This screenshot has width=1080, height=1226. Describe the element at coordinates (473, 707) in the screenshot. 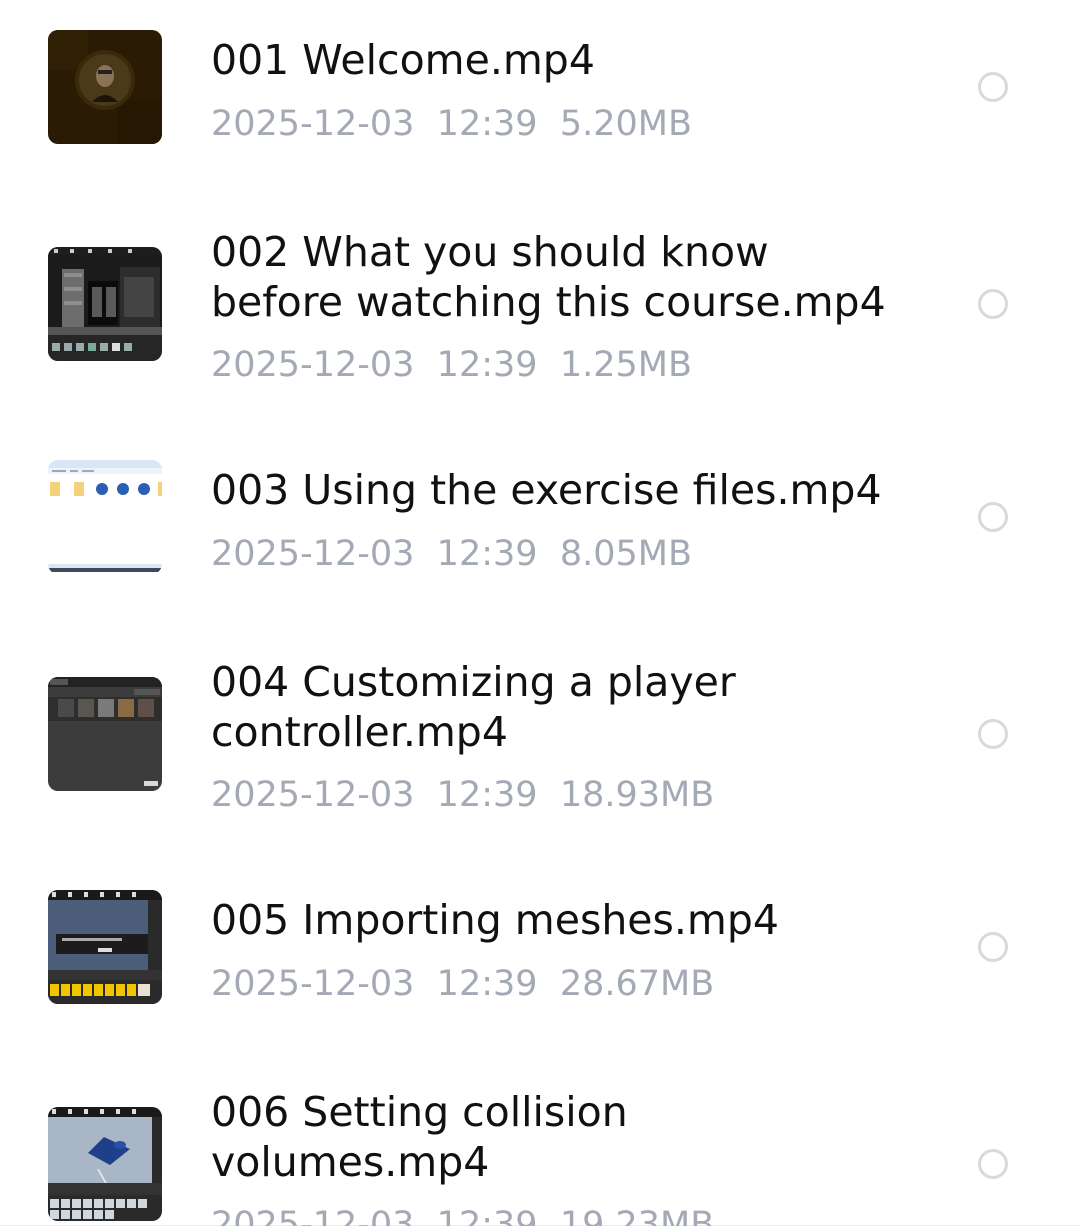

I see `file-name: 004 Customizing a player controller.mp4` at that location.